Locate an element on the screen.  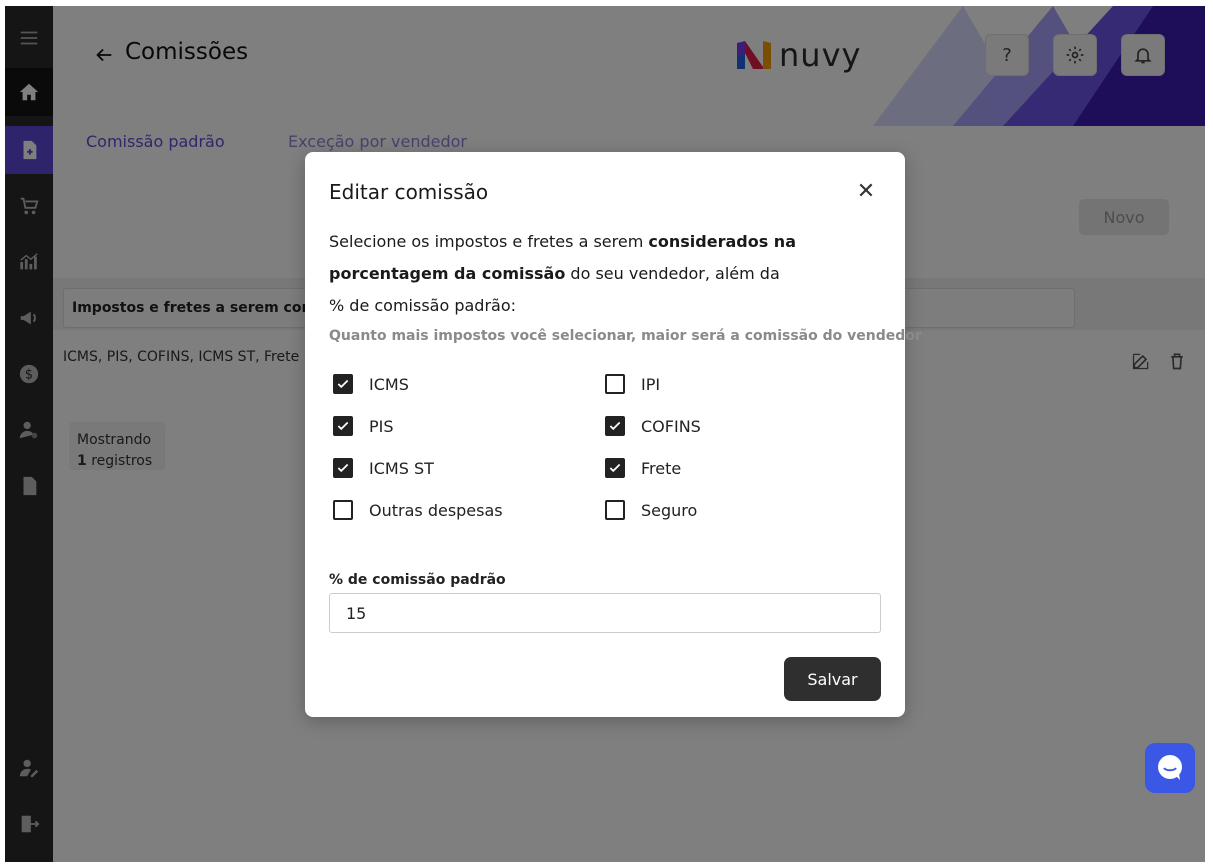
modal-title: Editar comissão is located at coordinates (409, 192).